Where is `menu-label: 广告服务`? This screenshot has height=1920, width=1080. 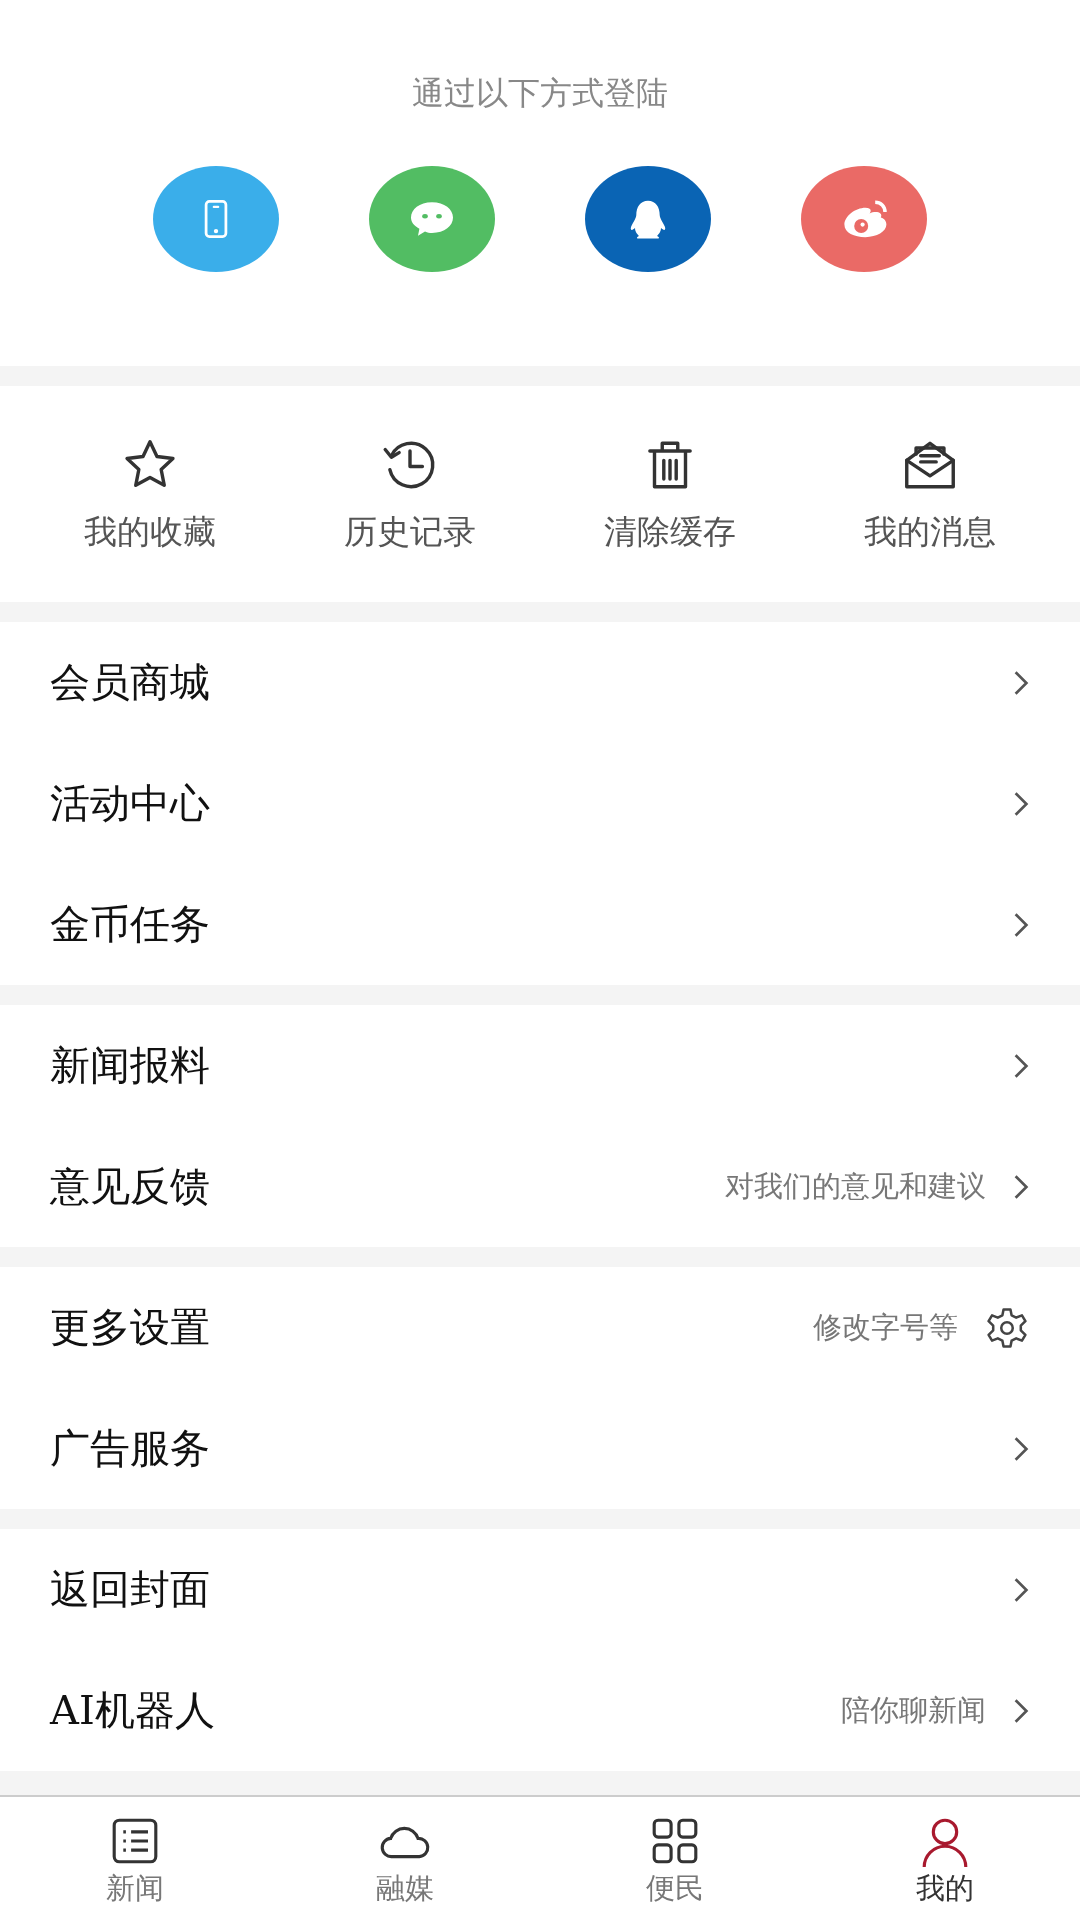
menu-label: 广告服务 is located at coordinates (130, 1448).